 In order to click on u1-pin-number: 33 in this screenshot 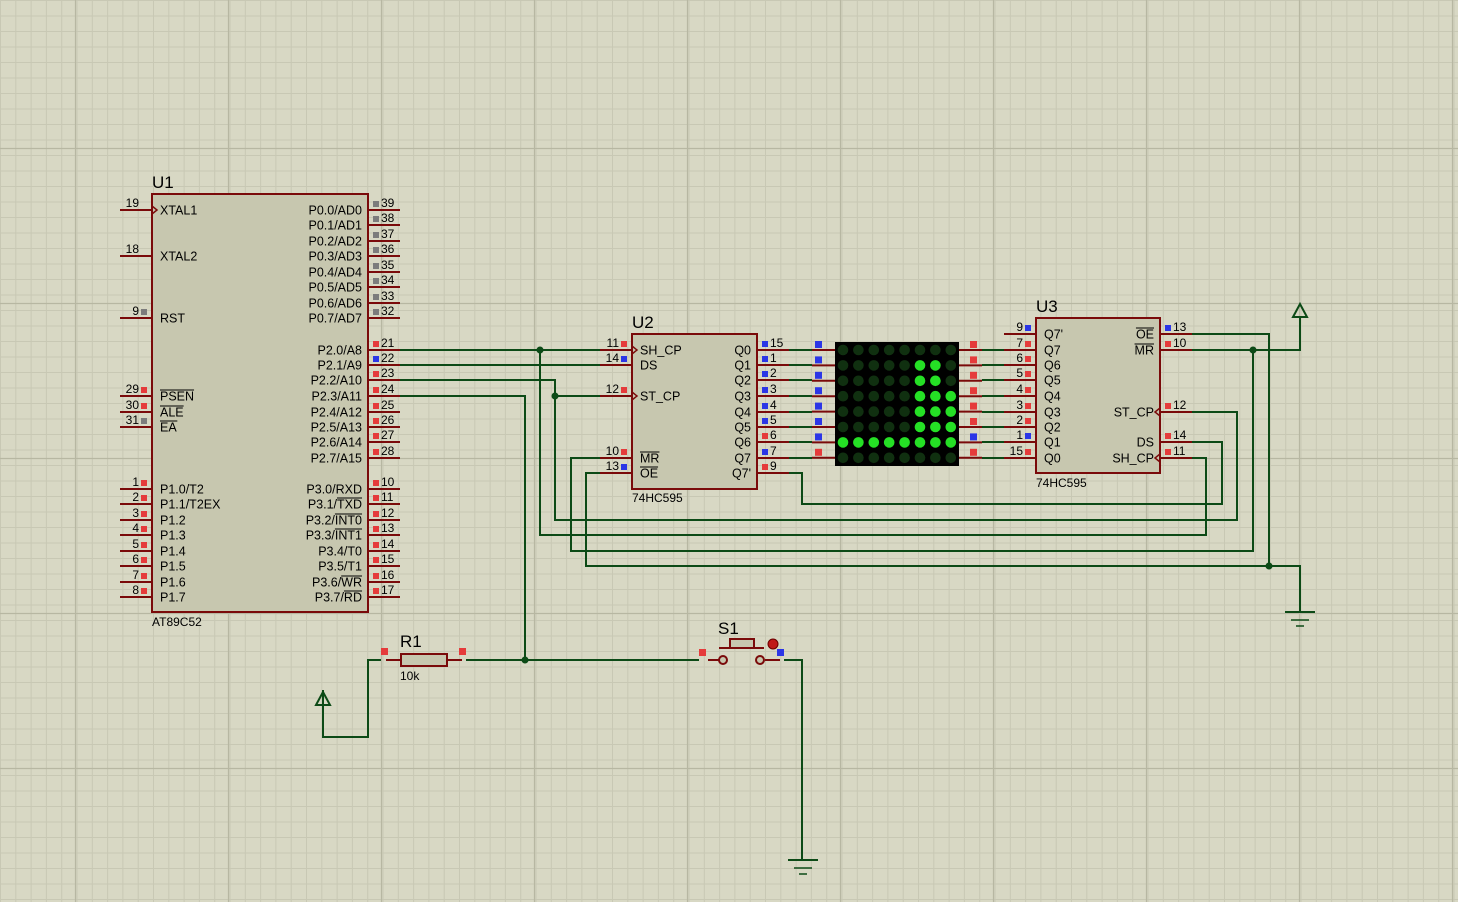, I will do `click(388, 296)`.